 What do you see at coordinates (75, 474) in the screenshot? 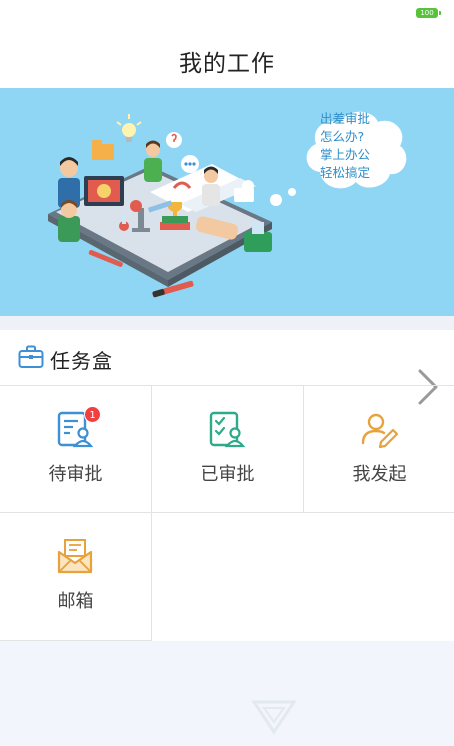
I see `tile-label: 待审批` at bounding box center [75, 474].